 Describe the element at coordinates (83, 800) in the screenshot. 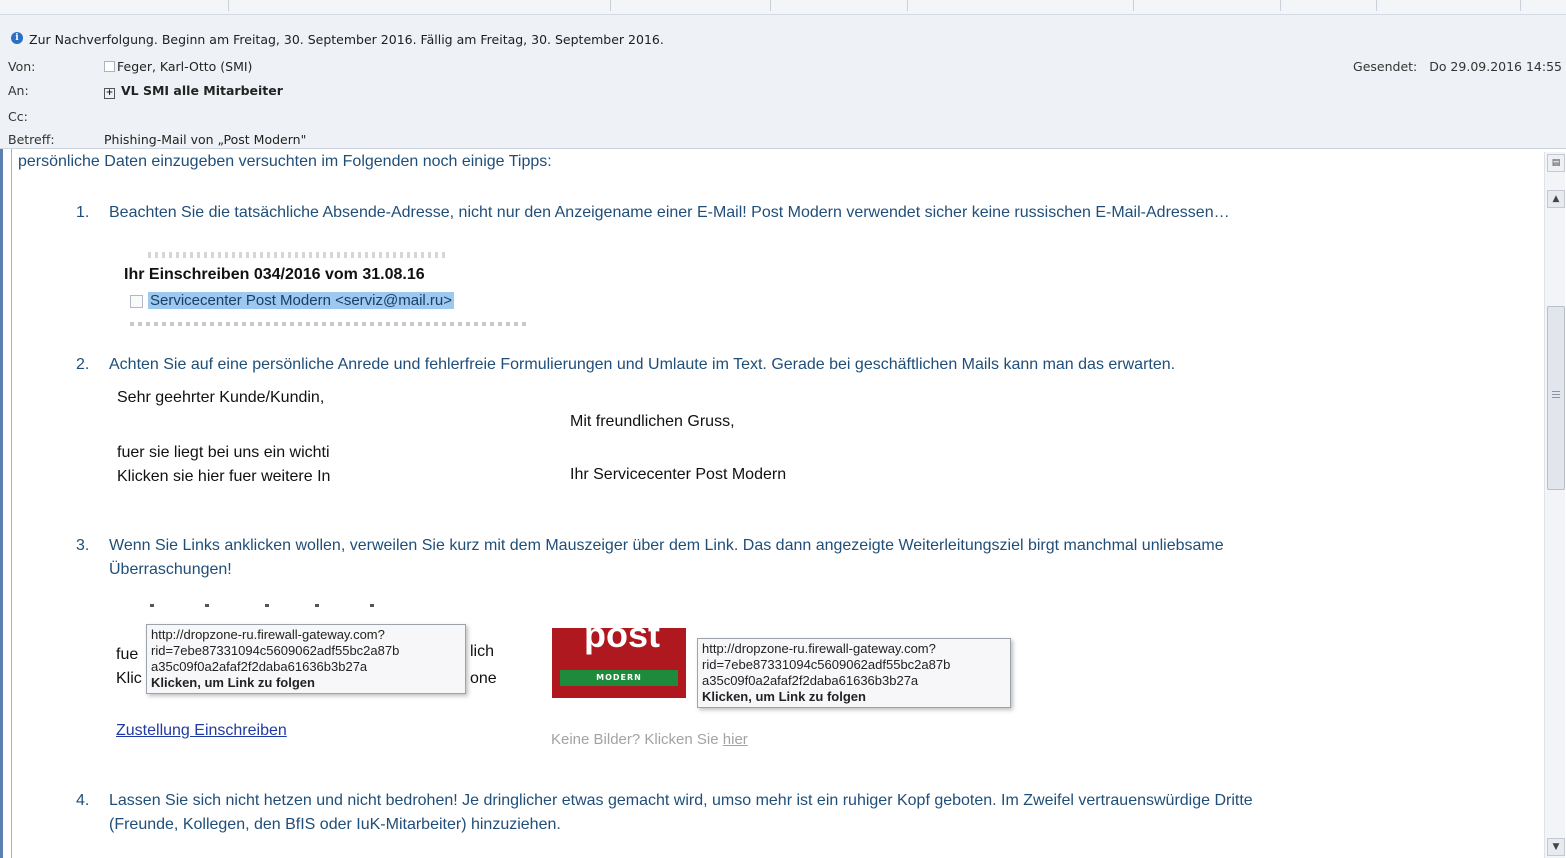

I see `tip4-number: 4.` at that location.